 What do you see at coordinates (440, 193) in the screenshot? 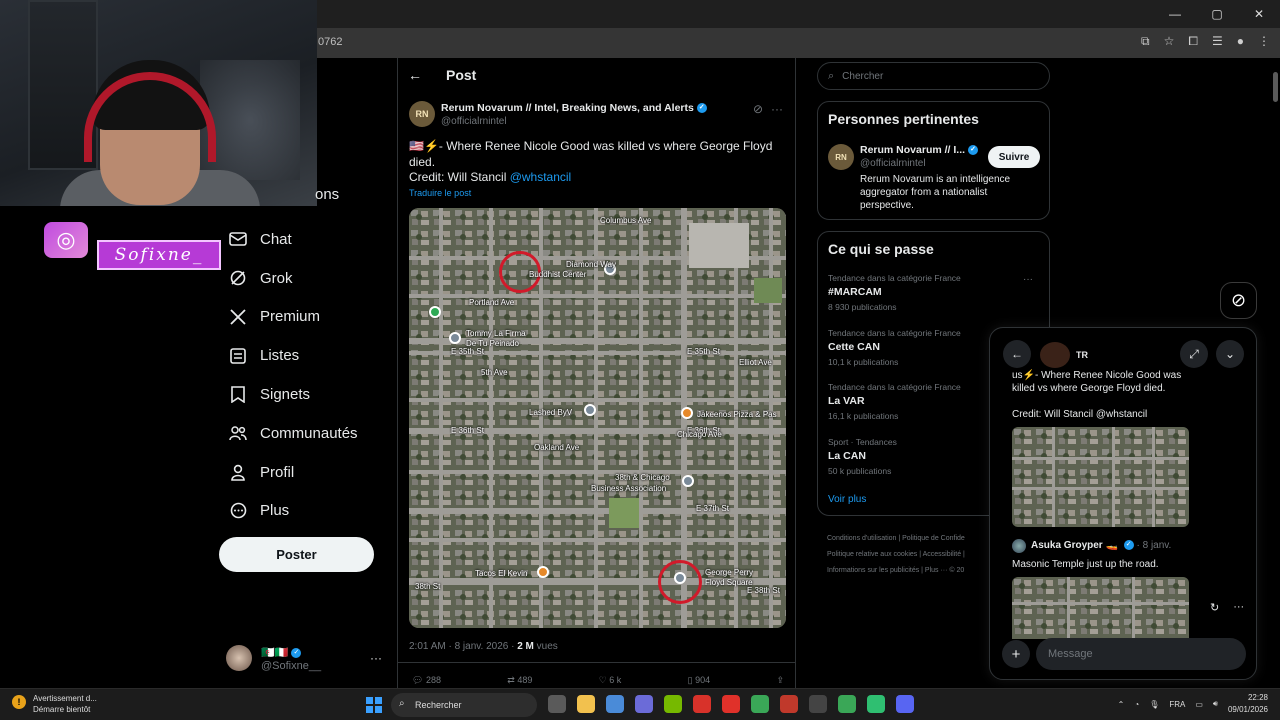
I see `translate-link: Traduire le post` at bounding box center [440, 193].